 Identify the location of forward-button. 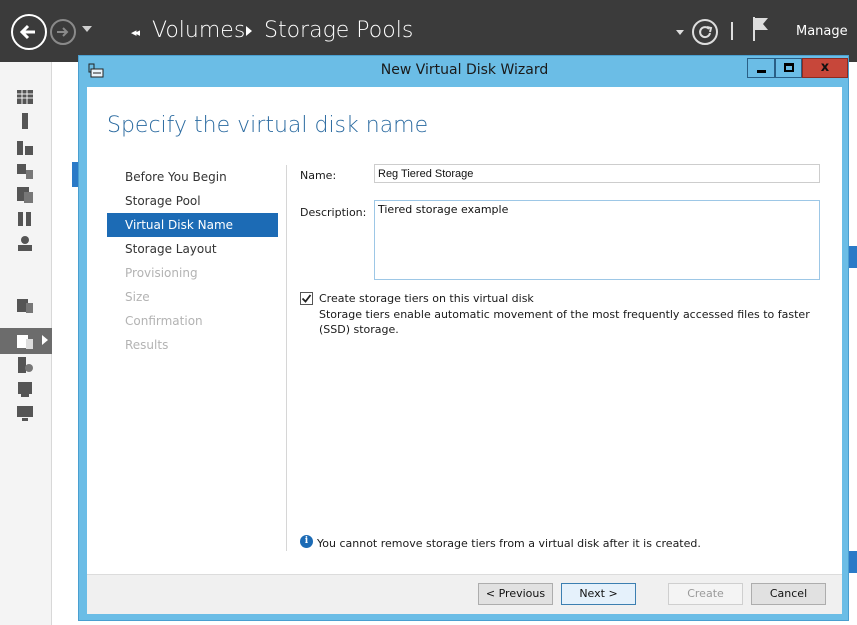
(63, 32).